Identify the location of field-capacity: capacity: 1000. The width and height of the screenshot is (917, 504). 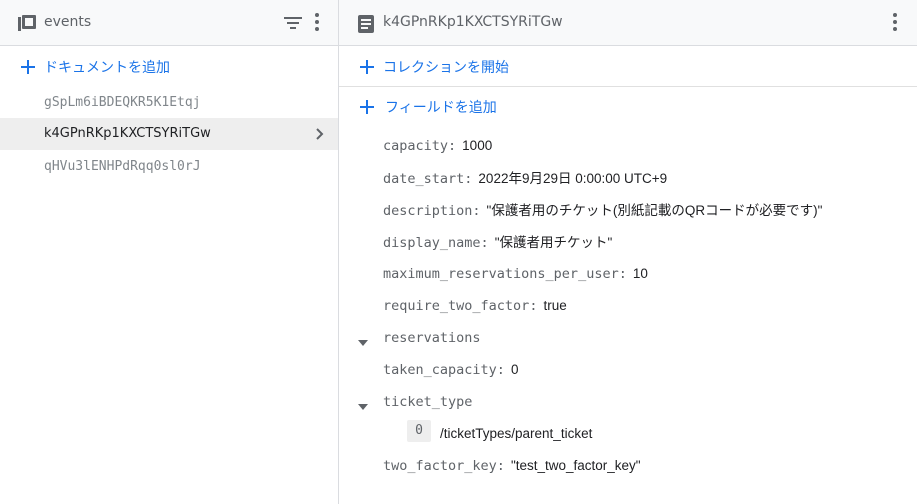
(437, 146).